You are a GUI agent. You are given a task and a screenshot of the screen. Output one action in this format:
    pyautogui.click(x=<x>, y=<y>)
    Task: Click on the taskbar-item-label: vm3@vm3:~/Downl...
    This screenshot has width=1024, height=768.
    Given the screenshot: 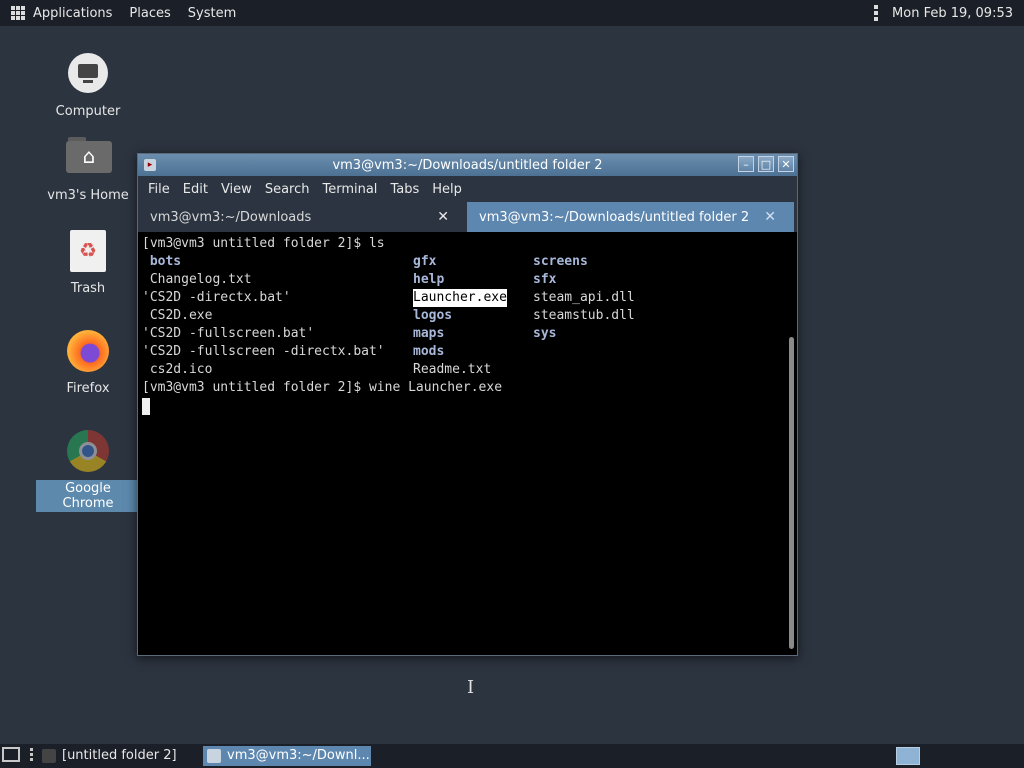 What is the action you would take?
    pyautogui.click(x=298, y=755)
    